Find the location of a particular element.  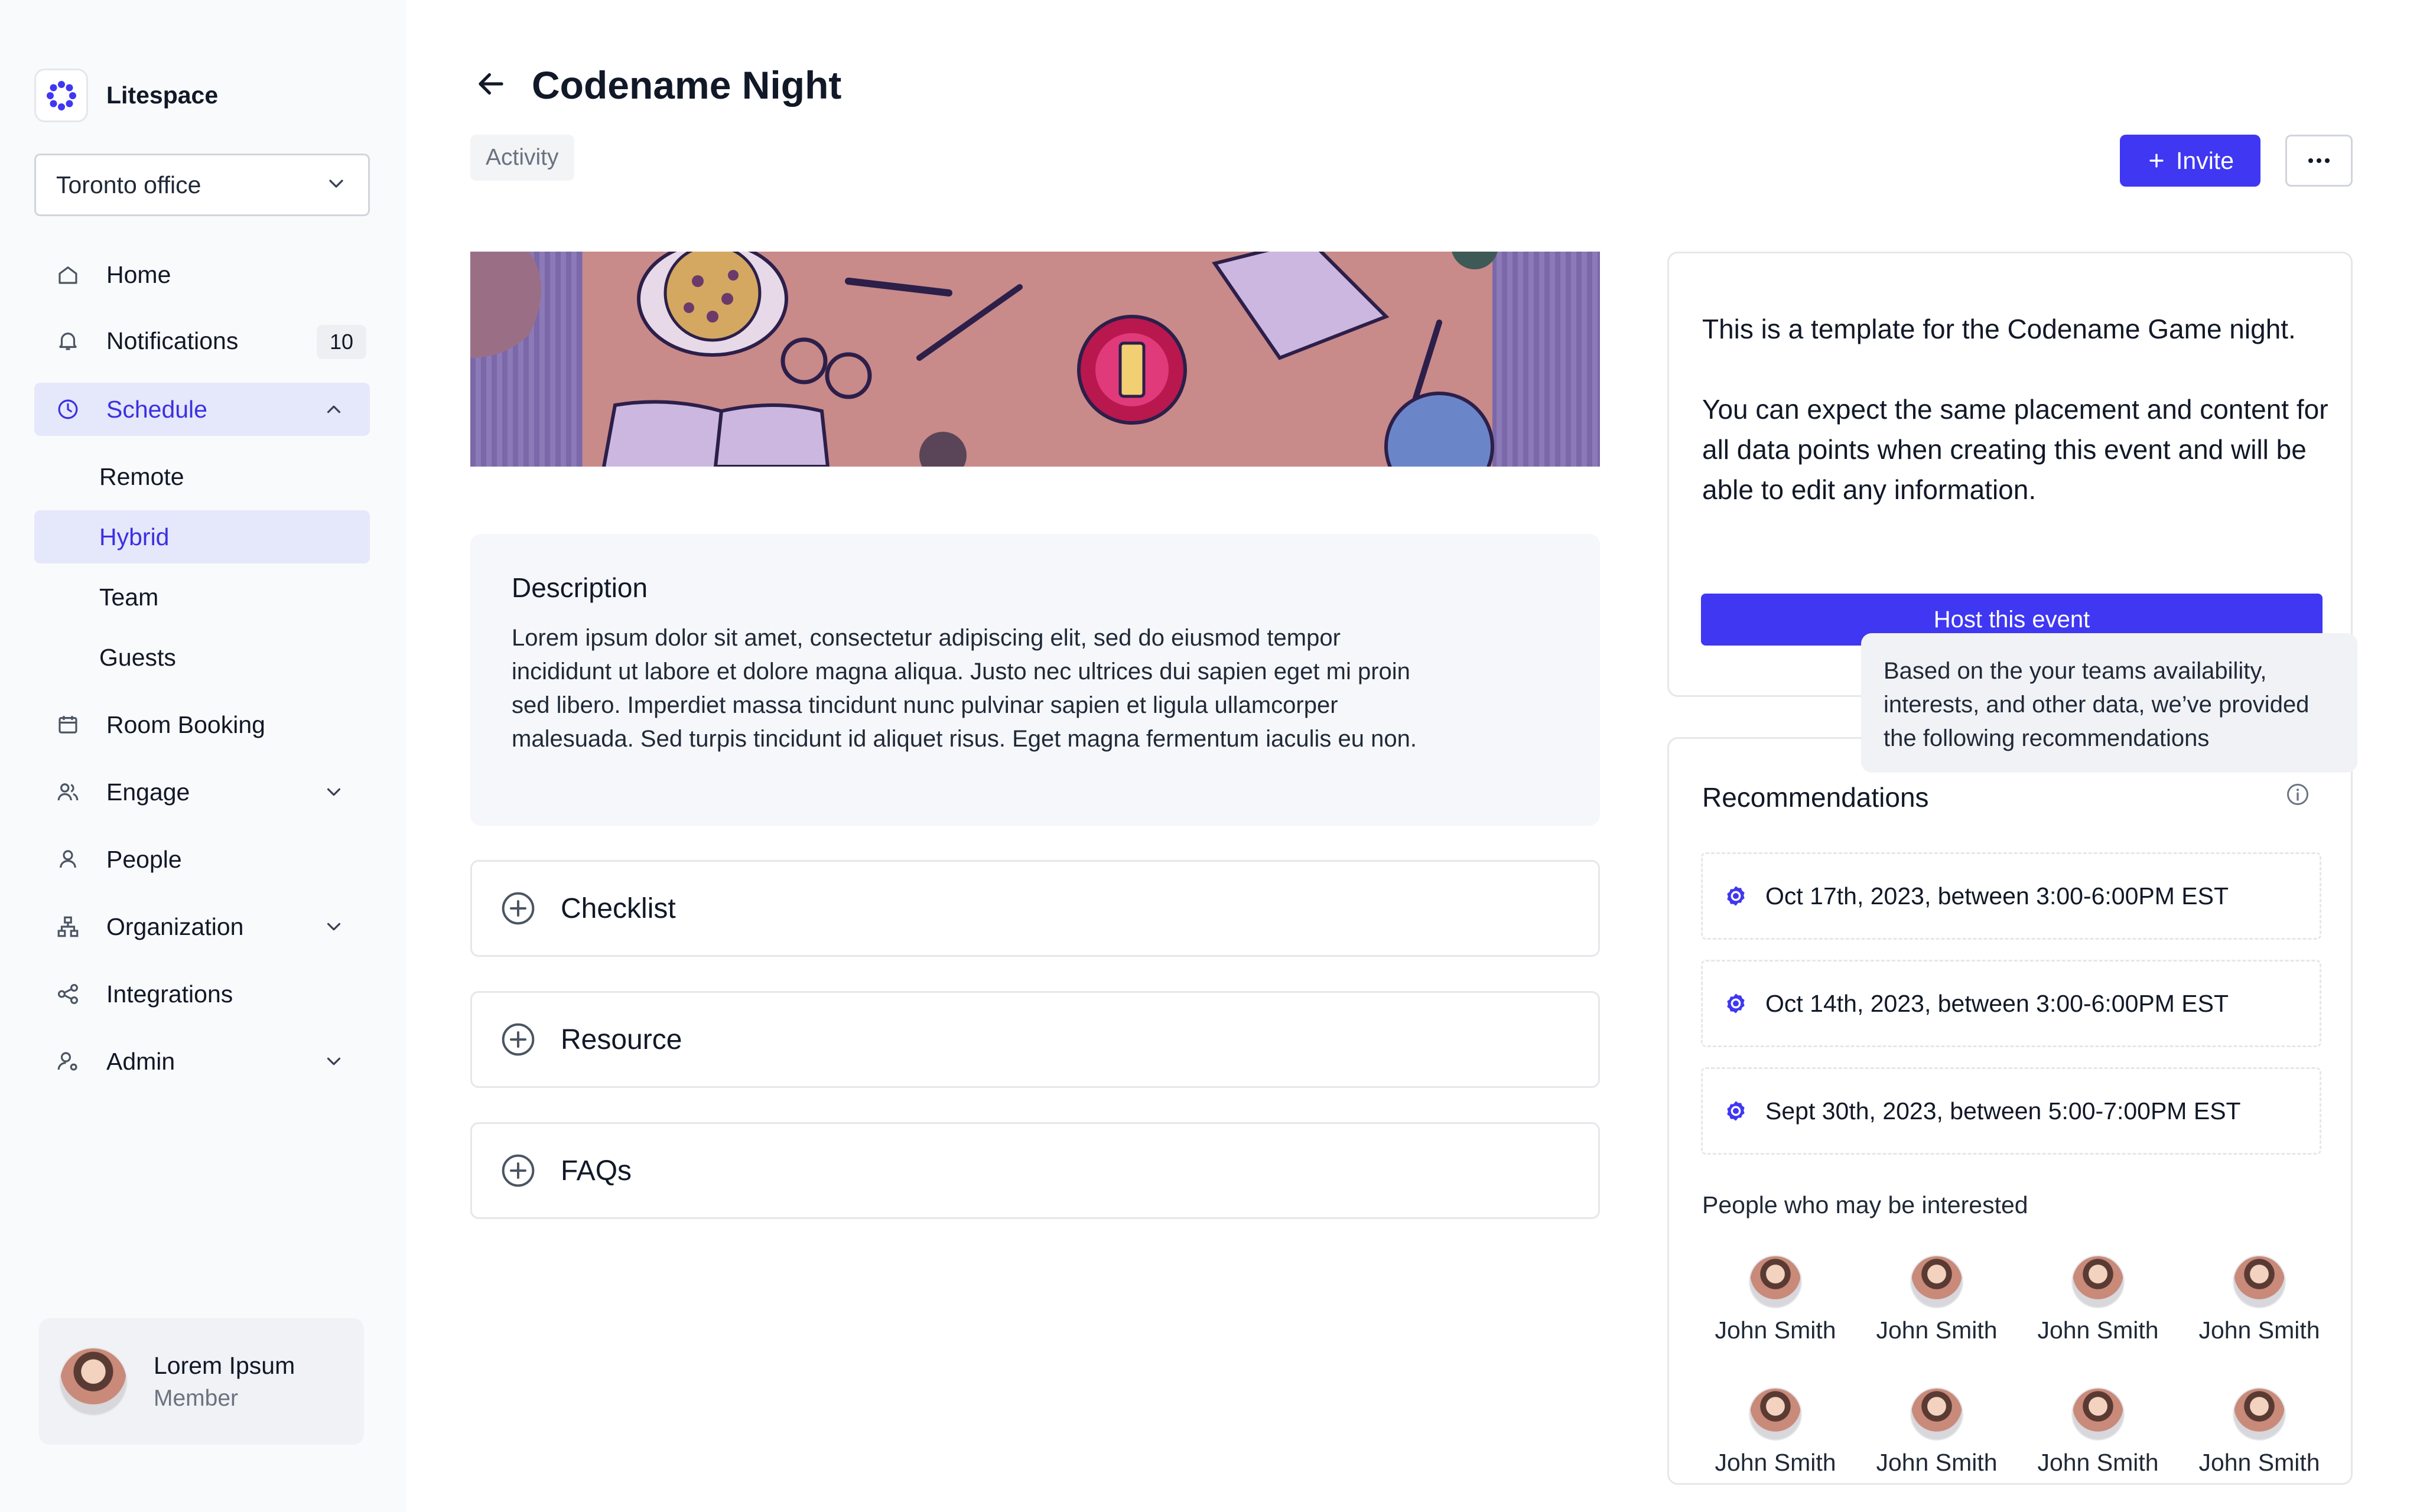

more-horizontal-icon is located at coordinates (2319, 160).